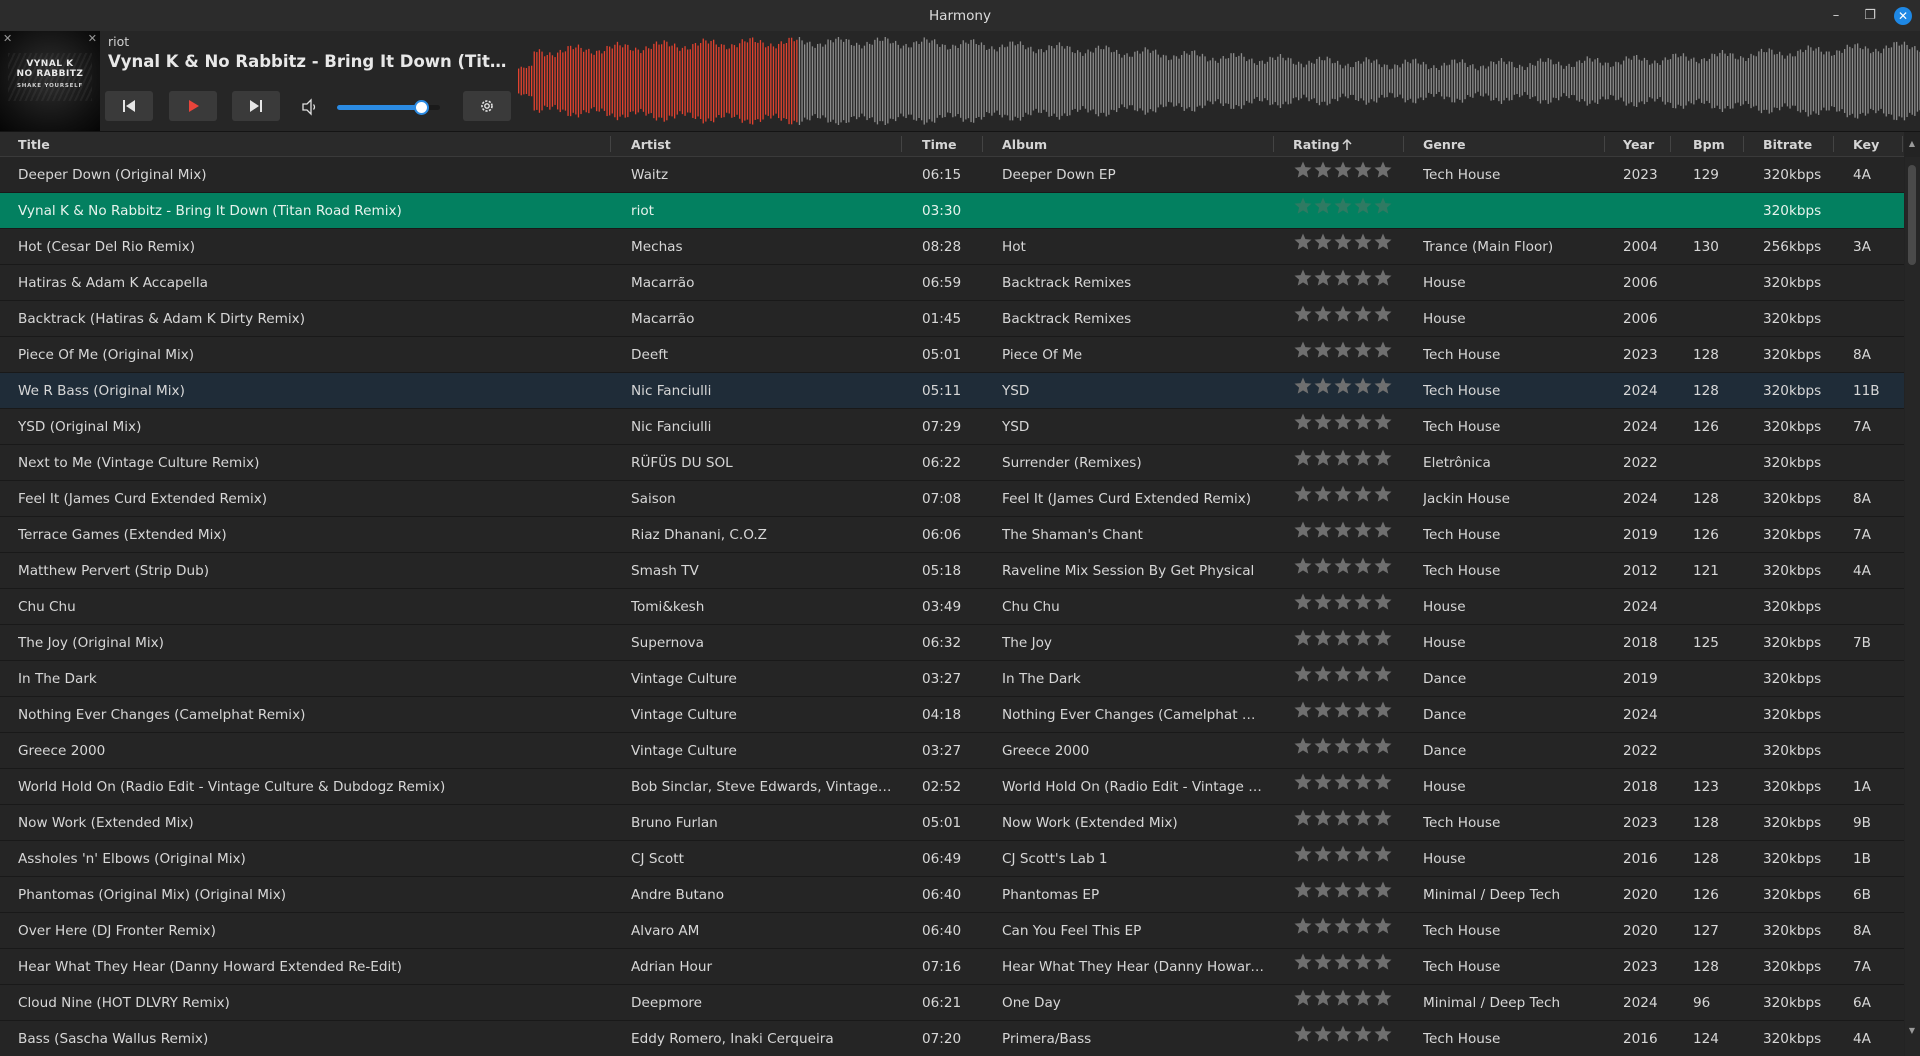  I want to click on waveform-seekbar, so click(1218, 81).